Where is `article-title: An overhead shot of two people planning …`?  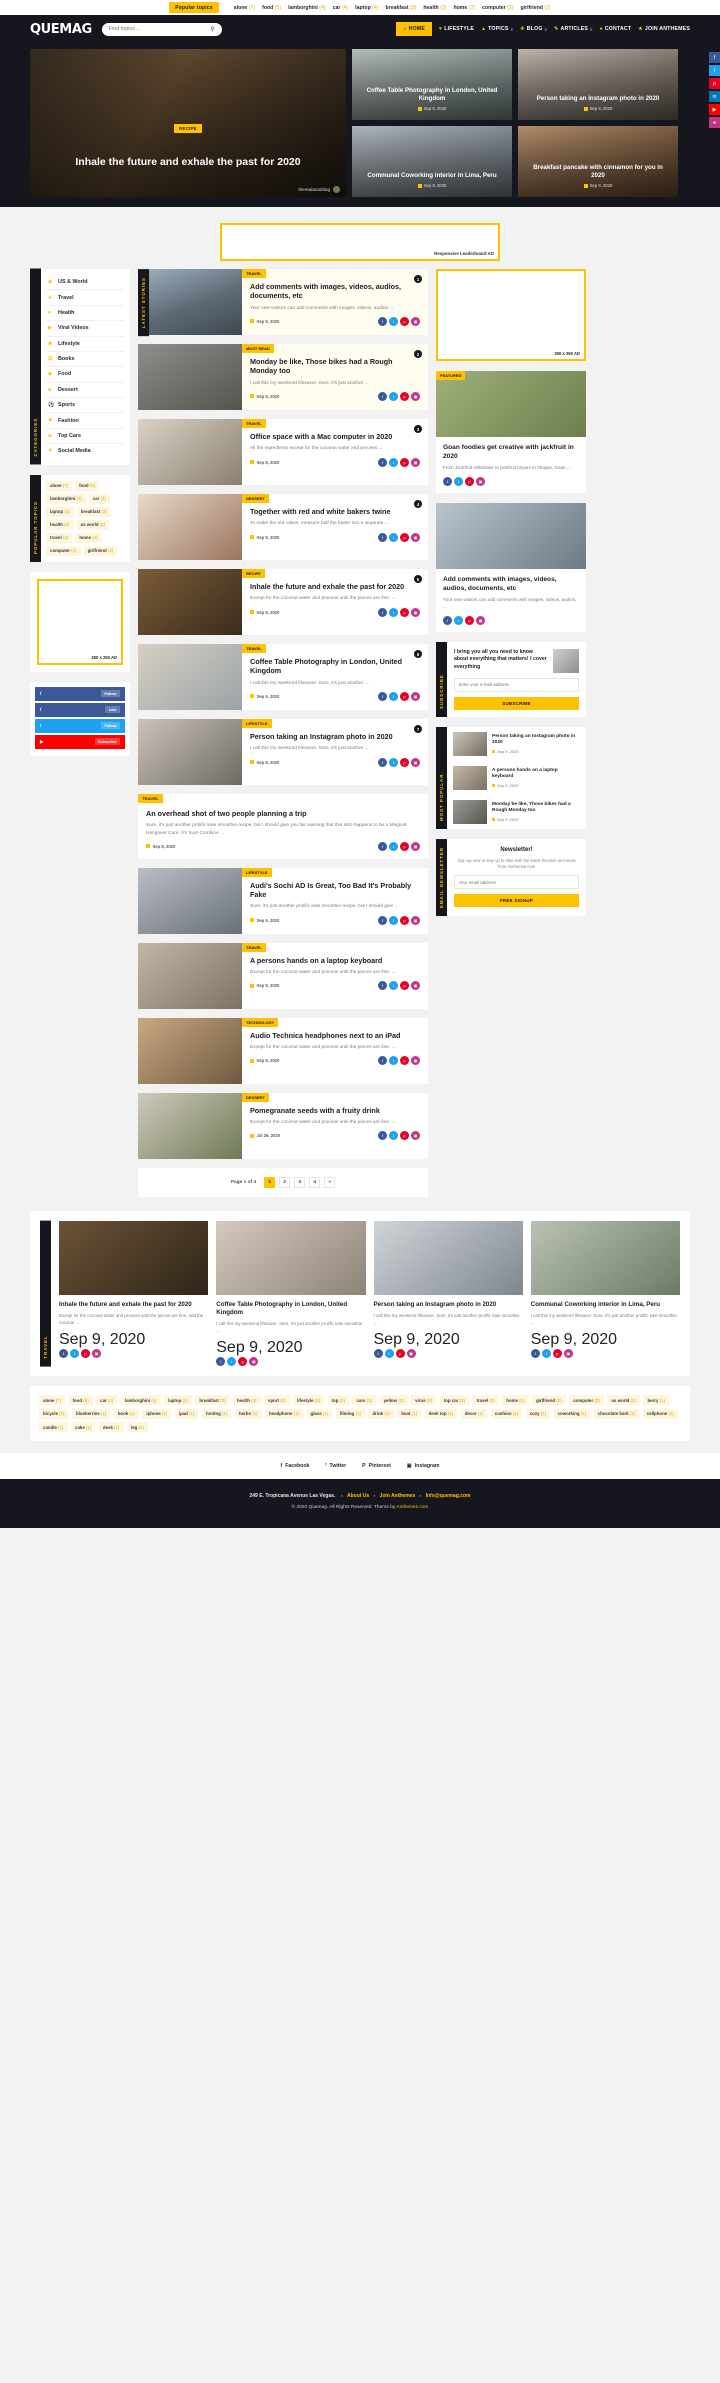 article-title: An overhead shot of two people planning … is located at coordinates (283, 813).